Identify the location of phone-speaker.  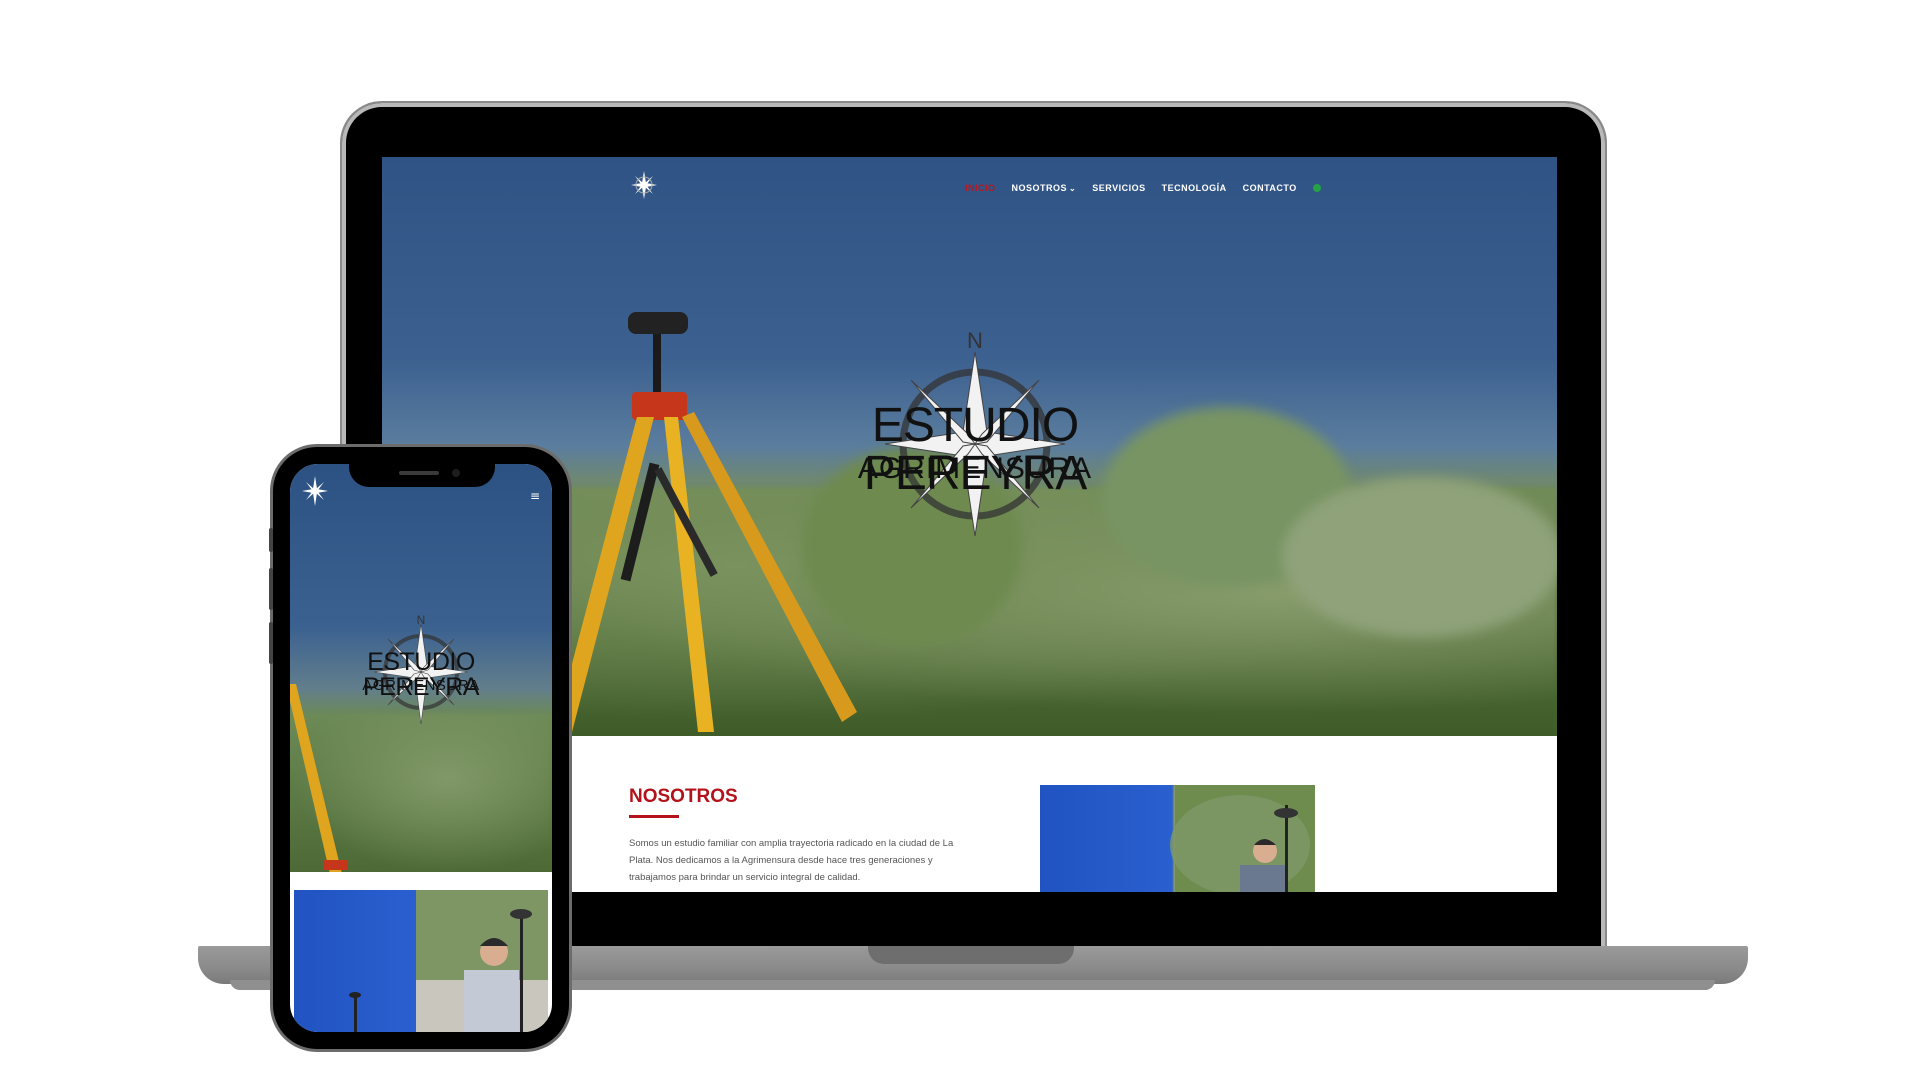
(419, 473).